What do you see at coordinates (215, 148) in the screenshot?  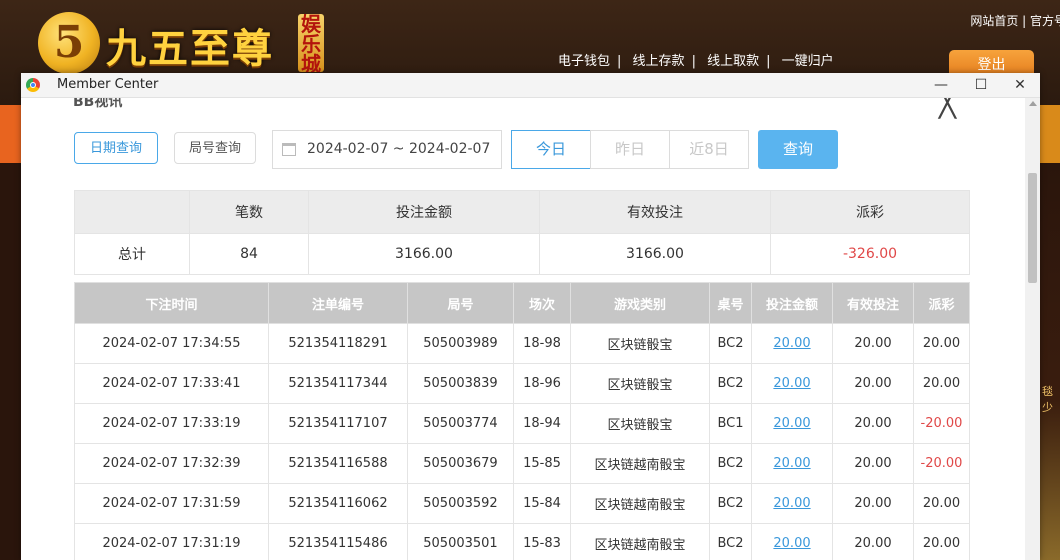 I see `round-query-button: 局号查询` at bounding box center [215, 148].